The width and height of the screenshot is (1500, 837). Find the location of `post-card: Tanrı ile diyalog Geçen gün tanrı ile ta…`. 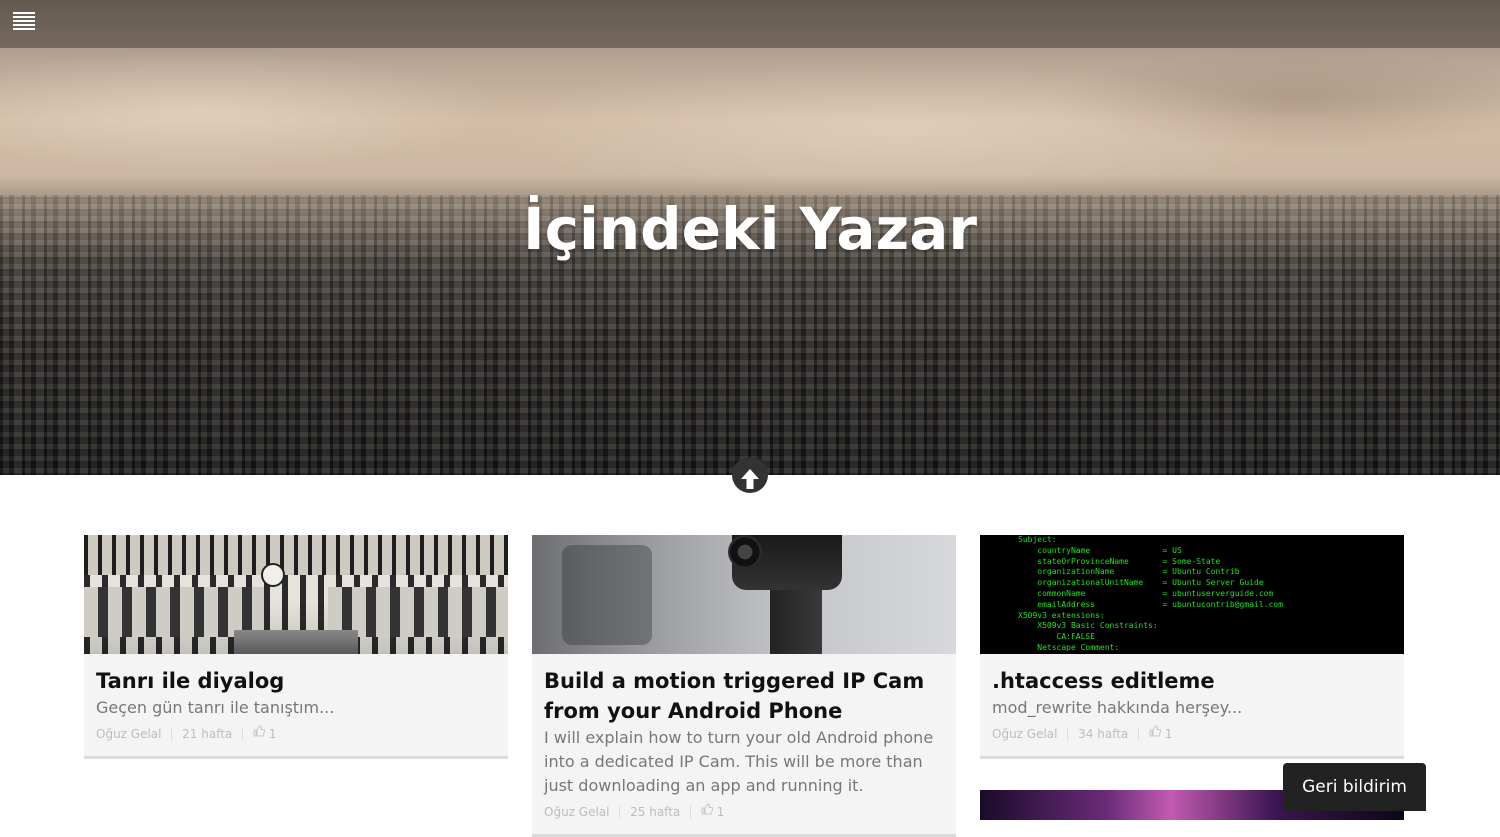

post-card: Tanrı ile diyalog Geçen gün tanrı ile ta… is located at coordinates (296, 647).